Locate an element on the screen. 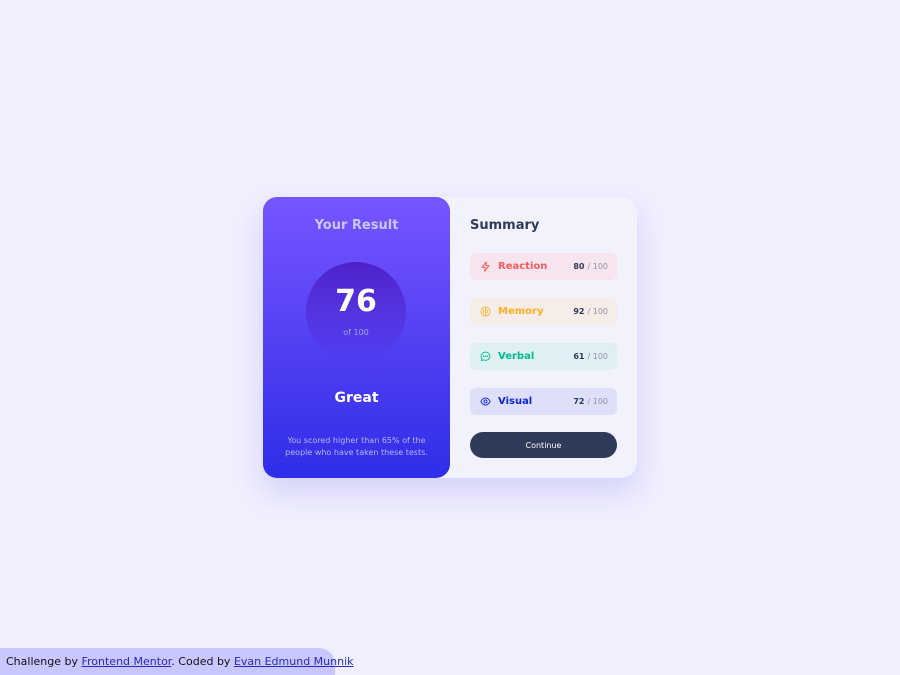  grade-label: Great is located at coordinates (356, 398).